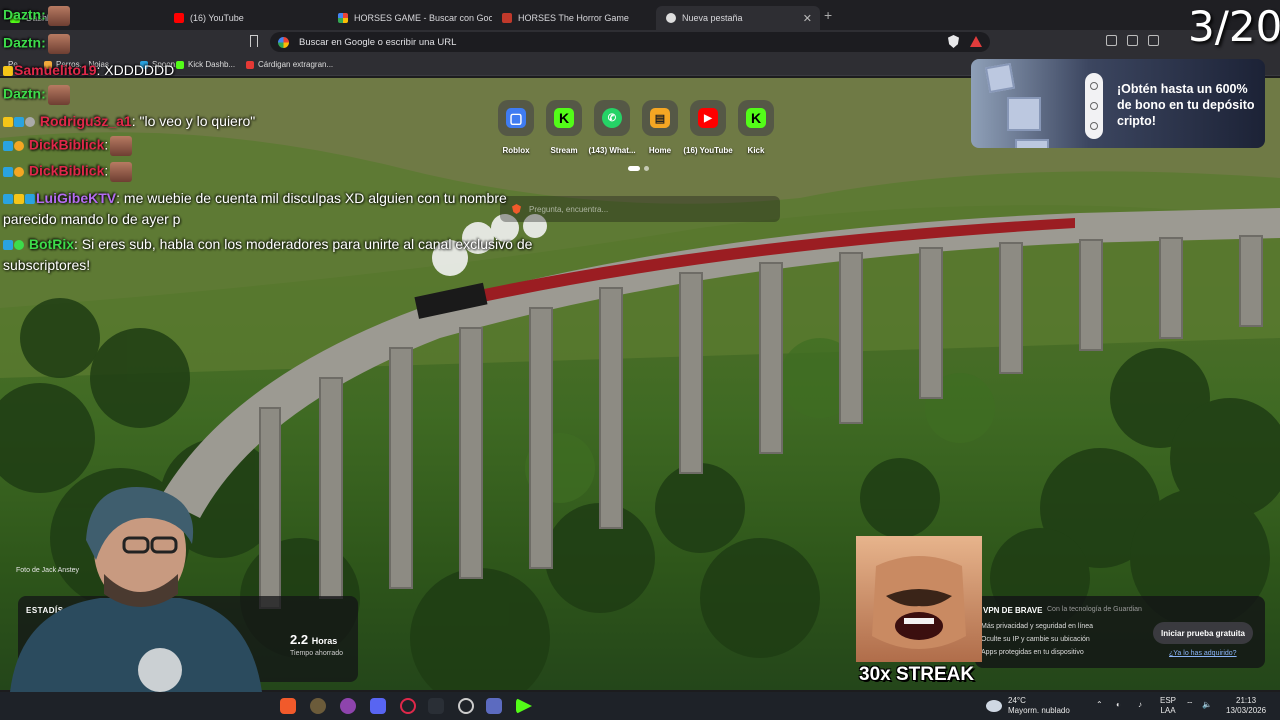 Image resolution: width=1280 pixels, height=720 pixels. What do you see at coordinates (88, 70) in the screenshot?
I see `chat-message: Samuelito19: XDDDDDD` at bounding box center [88, 70].